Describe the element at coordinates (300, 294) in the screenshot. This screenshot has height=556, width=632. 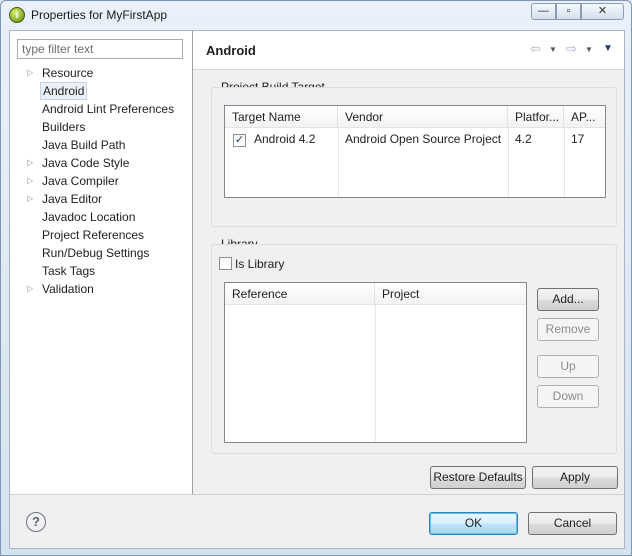
I see `column-reference: Reference` at that location.